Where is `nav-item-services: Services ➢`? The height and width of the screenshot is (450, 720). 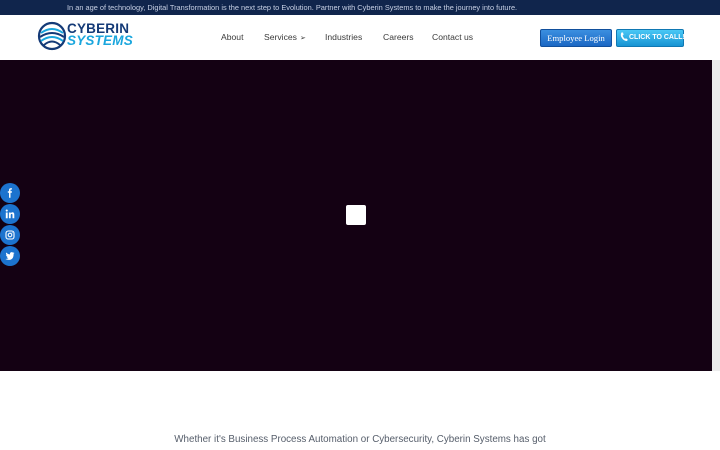
nav-item-services: Services ➢ is located at coordinates (285, 37).